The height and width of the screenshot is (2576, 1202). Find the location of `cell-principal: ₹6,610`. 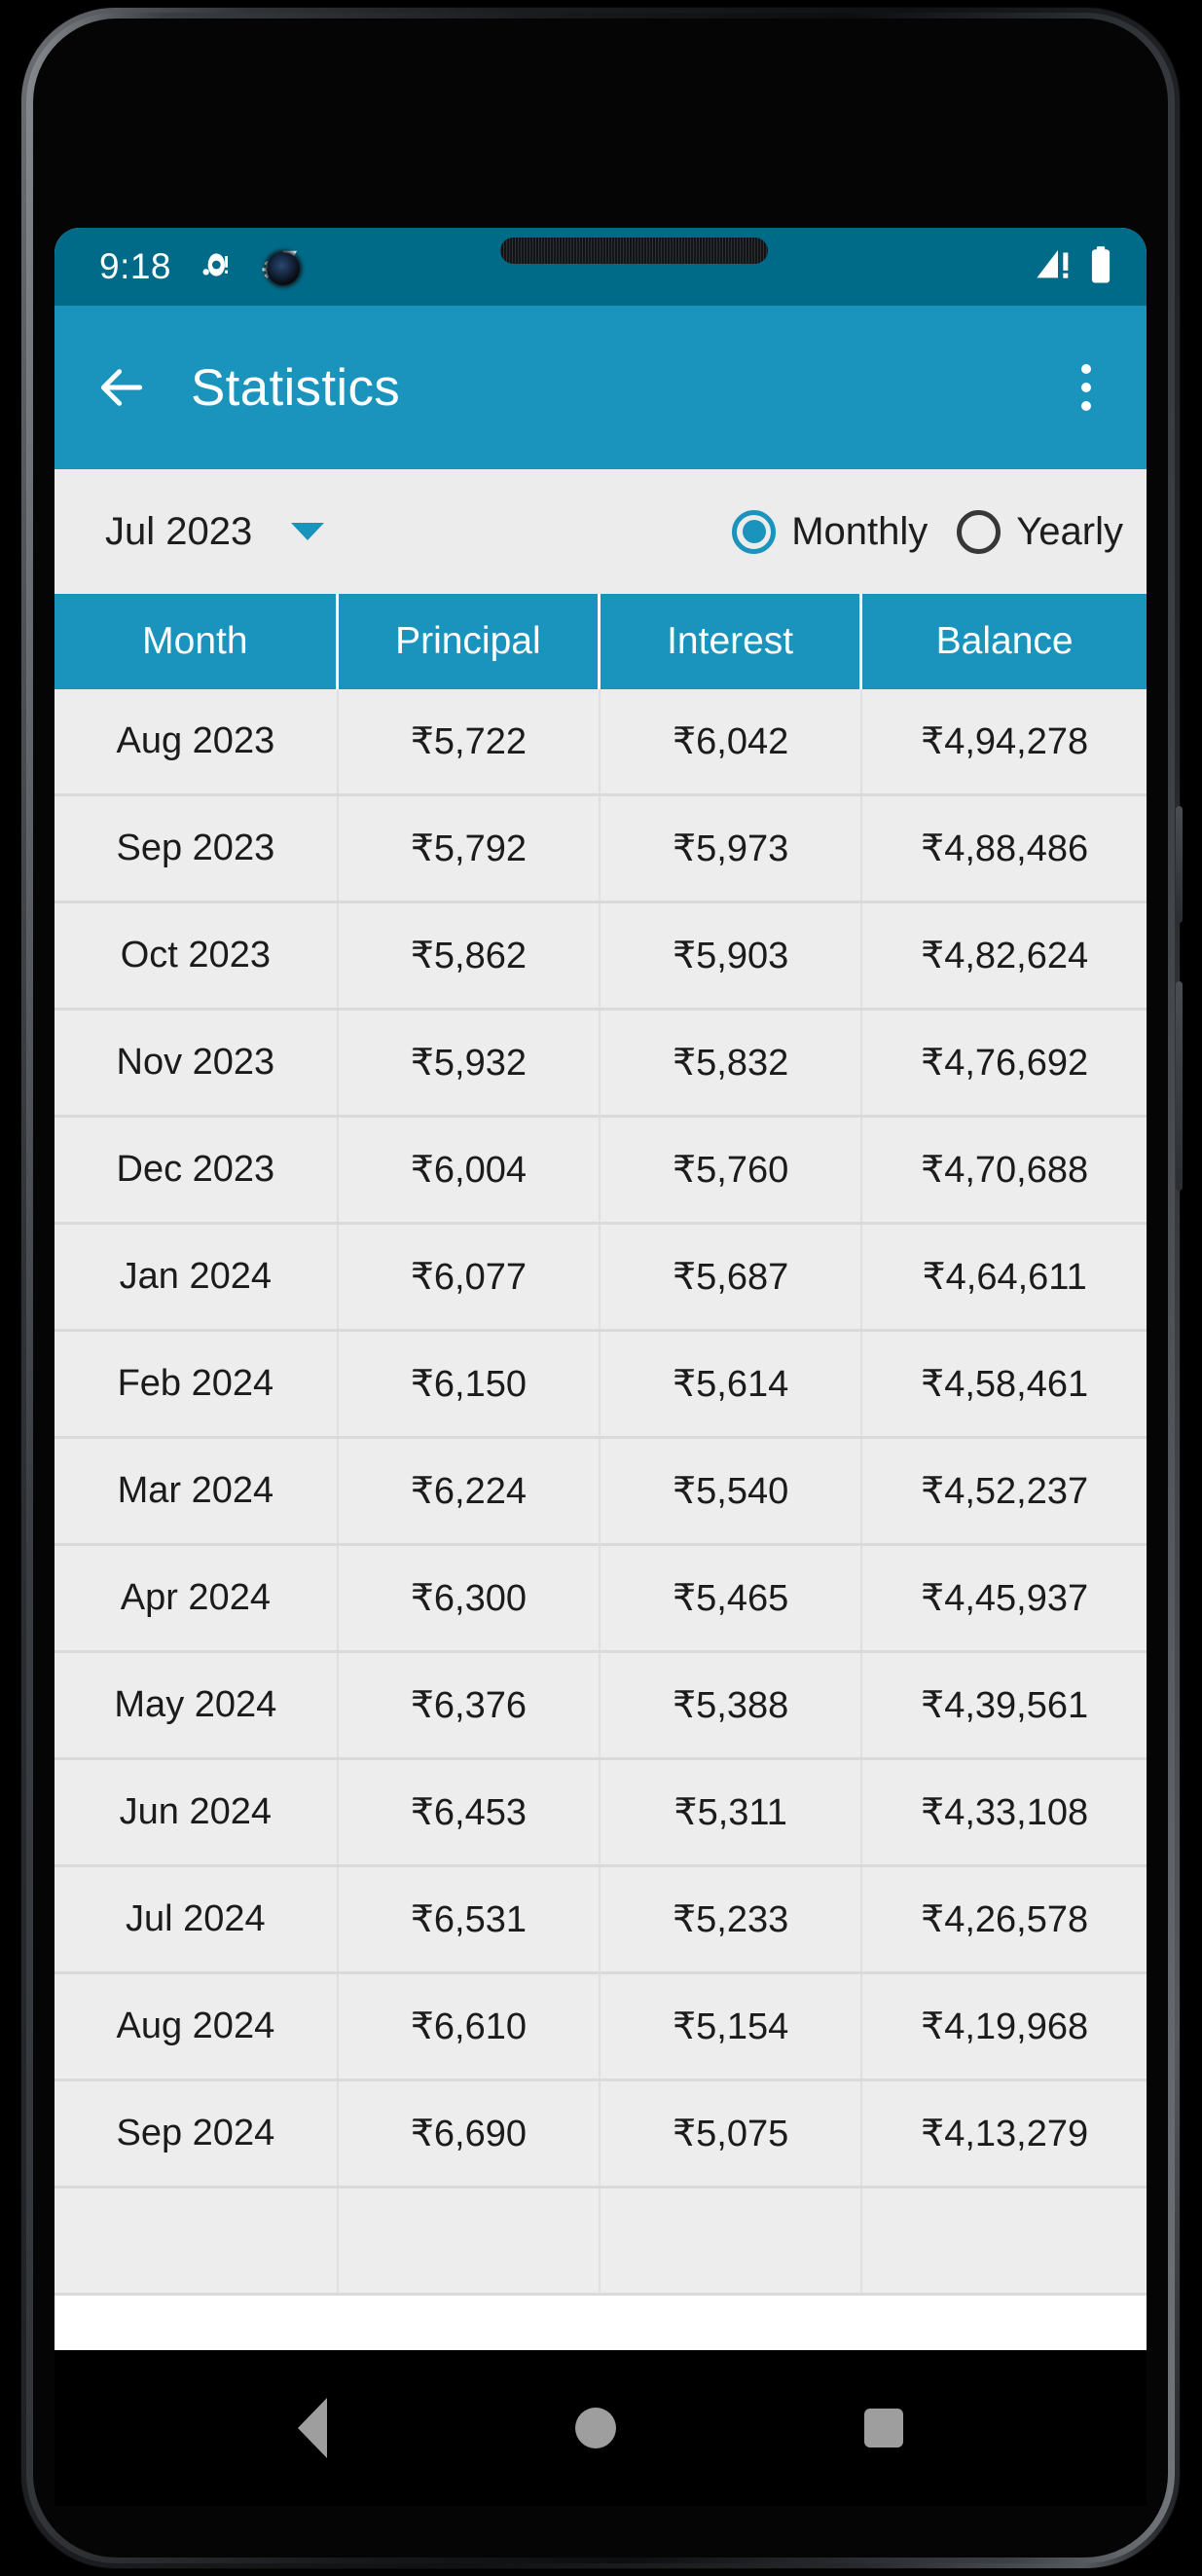

cell-principal: ₹6,610 is located at coordinates (470, 2026).